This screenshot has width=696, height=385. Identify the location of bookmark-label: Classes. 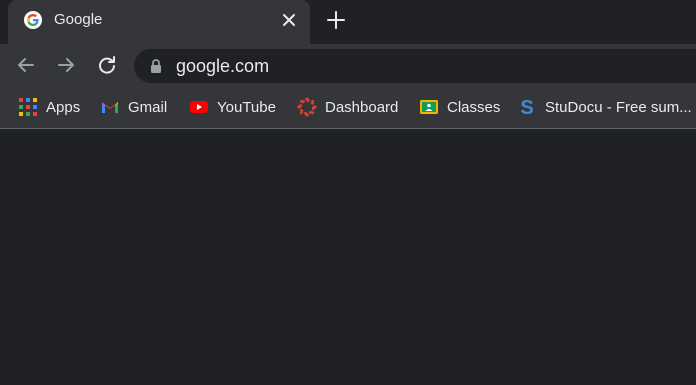
(474, 107).